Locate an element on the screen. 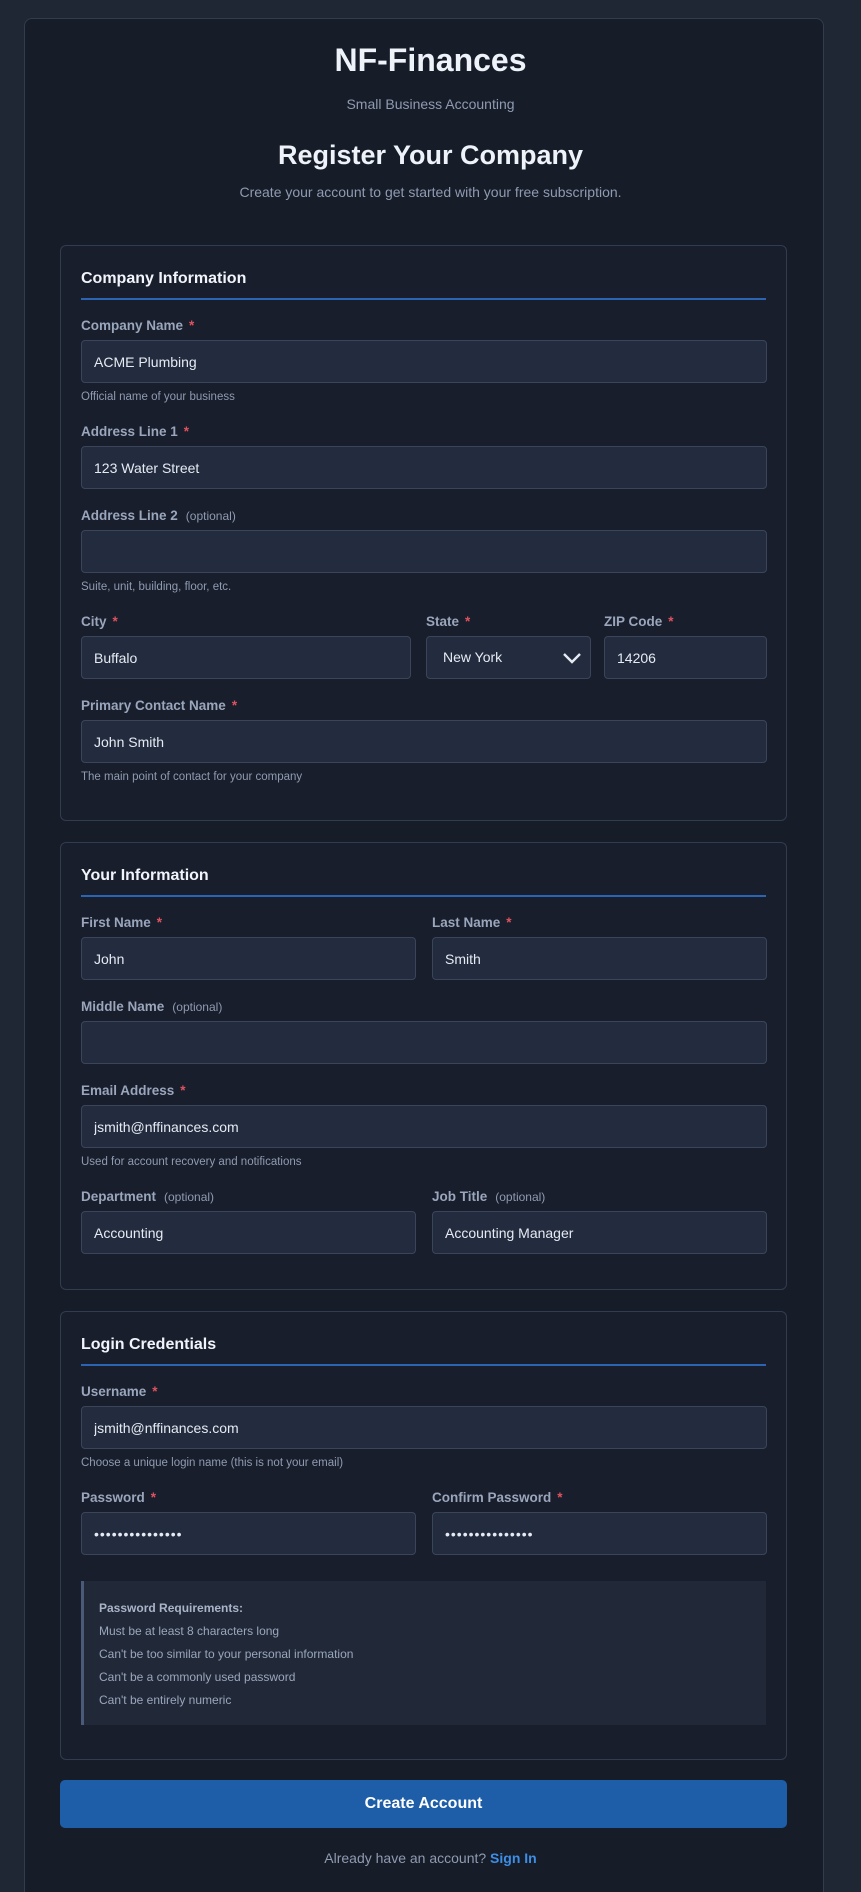  last-name-input is located at coordinates (599, 958).